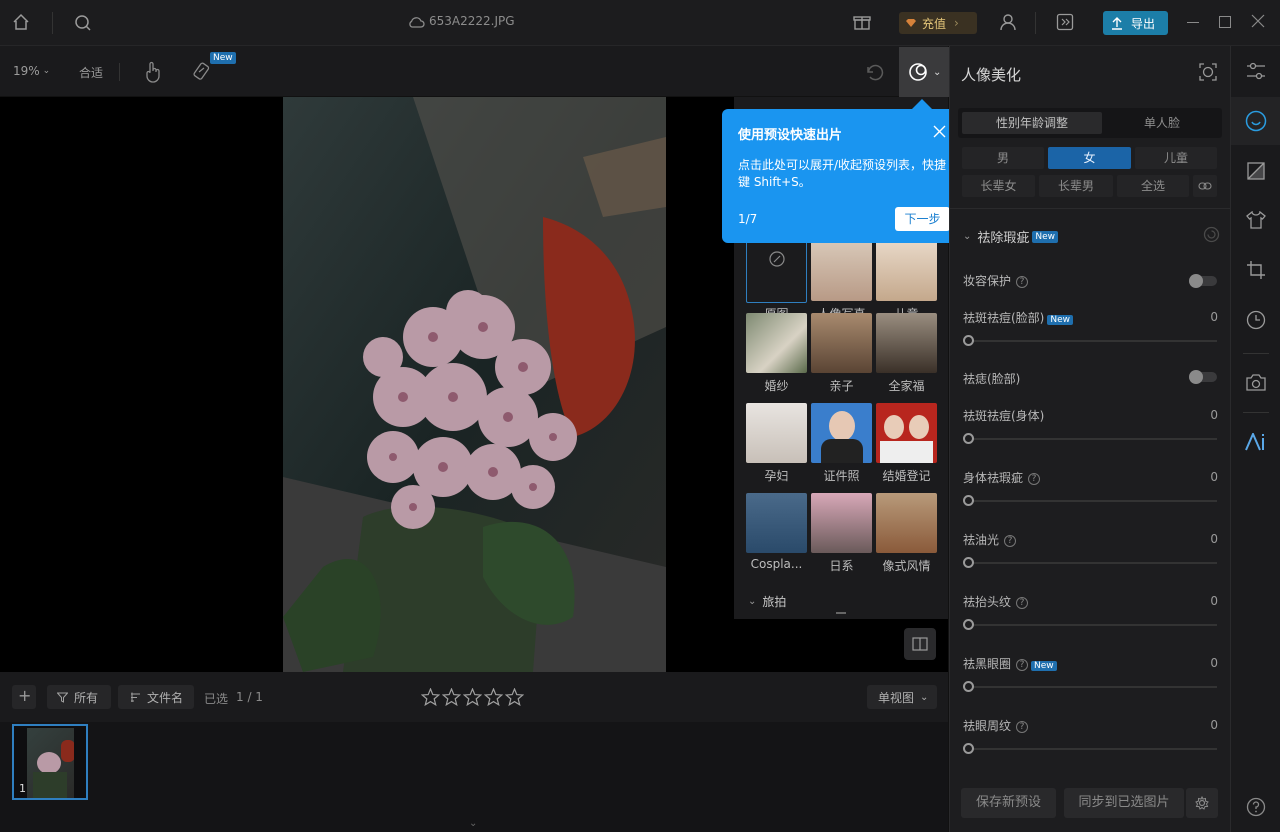  What do you see at coordinates (776, 355) in the screenshot?
I see `preset-wedding: 婚纱` at bounding box center [776, 355].